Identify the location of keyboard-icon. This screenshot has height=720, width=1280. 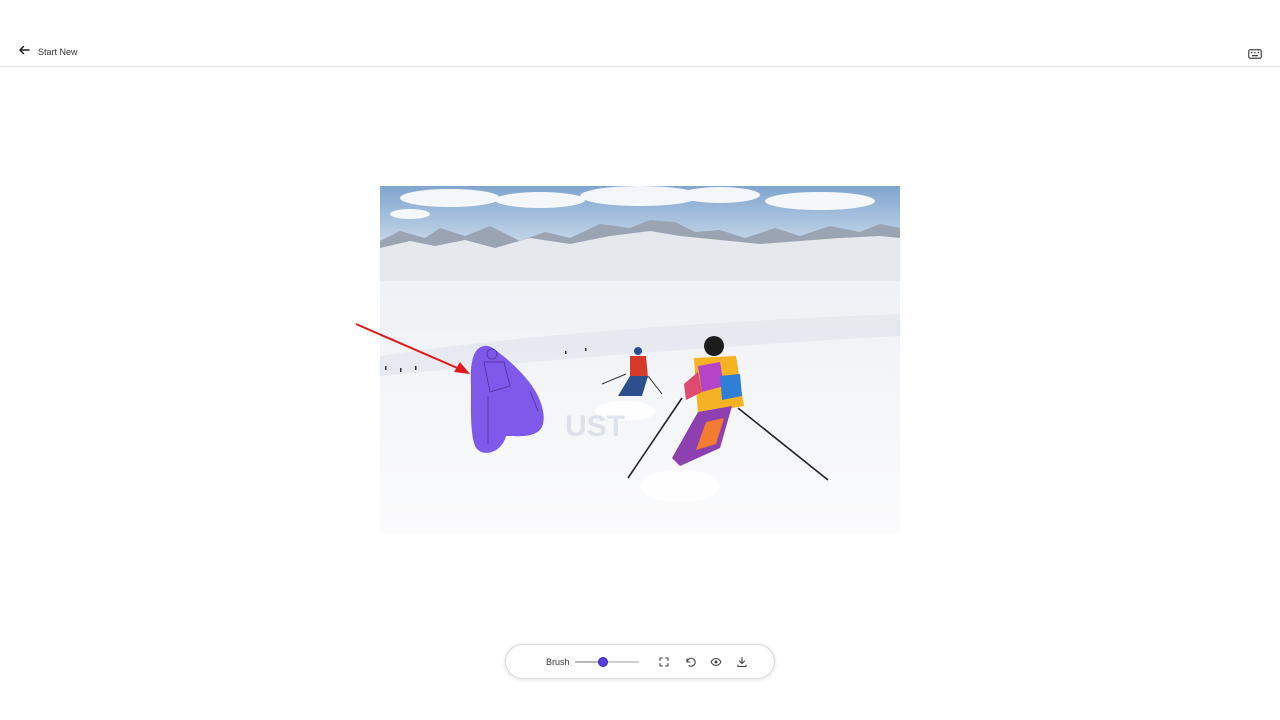
(1255, 52).